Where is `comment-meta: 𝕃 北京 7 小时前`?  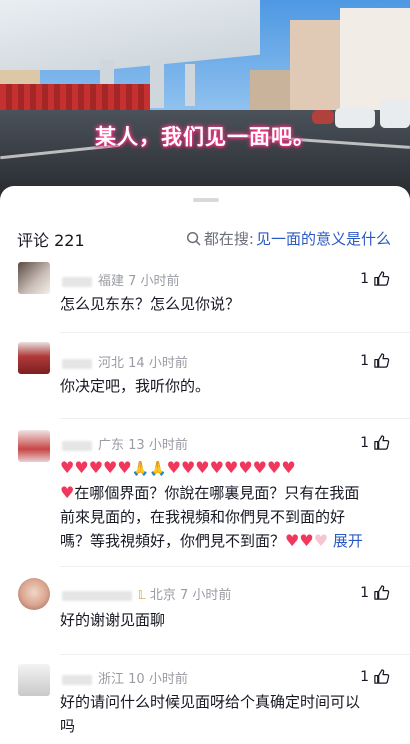 comment-meta: 𝕃 北京 7 小时前 is located at coordinates (146, 593).